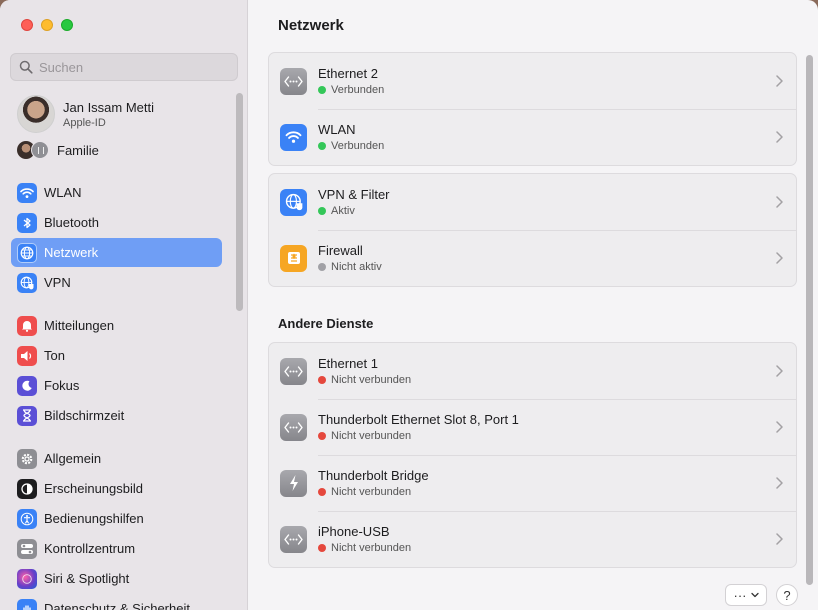  I want to click on bell-icon, so click(27, 325).